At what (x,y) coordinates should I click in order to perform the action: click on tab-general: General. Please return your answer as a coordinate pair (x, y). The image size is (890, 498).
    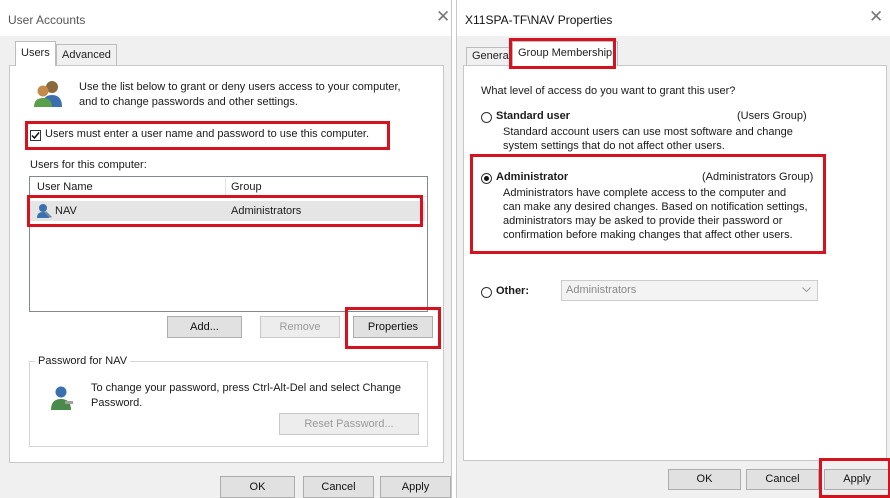
    Looking at the image, I should click on (492, 56).